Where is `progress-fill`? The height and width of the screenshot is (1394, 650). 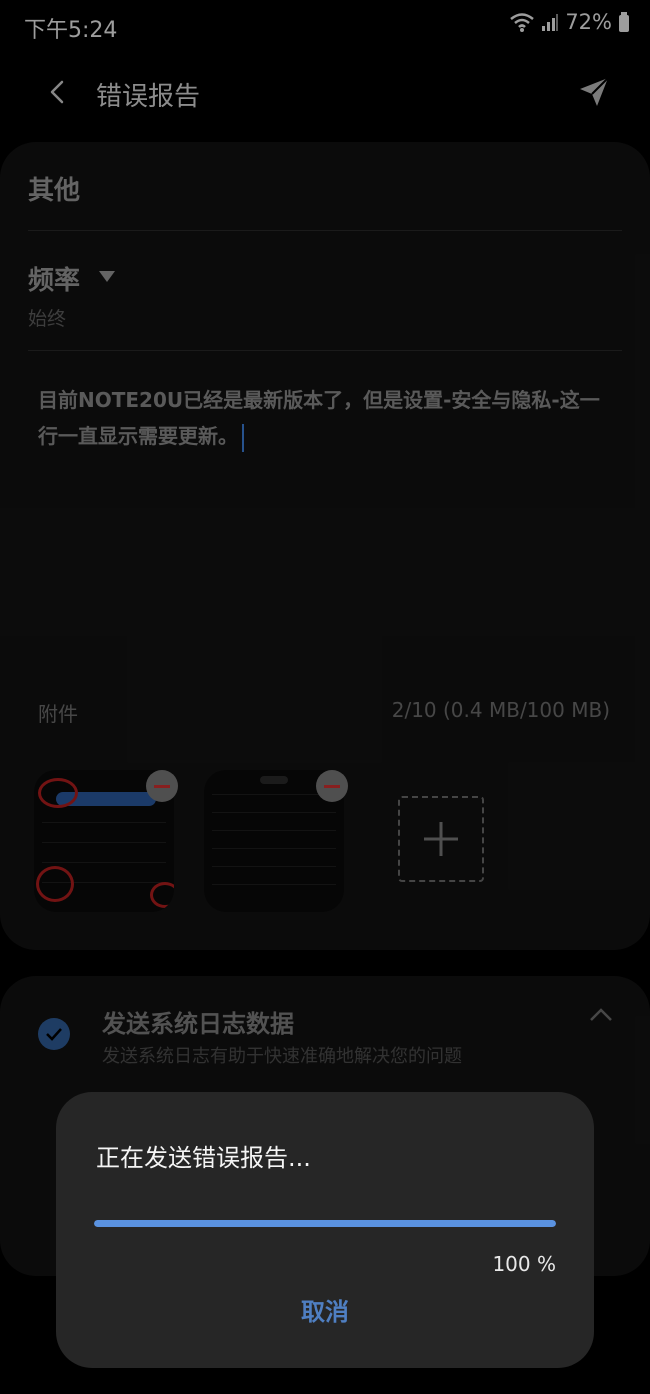
progress-fill is located at coordinates (325, 1223).